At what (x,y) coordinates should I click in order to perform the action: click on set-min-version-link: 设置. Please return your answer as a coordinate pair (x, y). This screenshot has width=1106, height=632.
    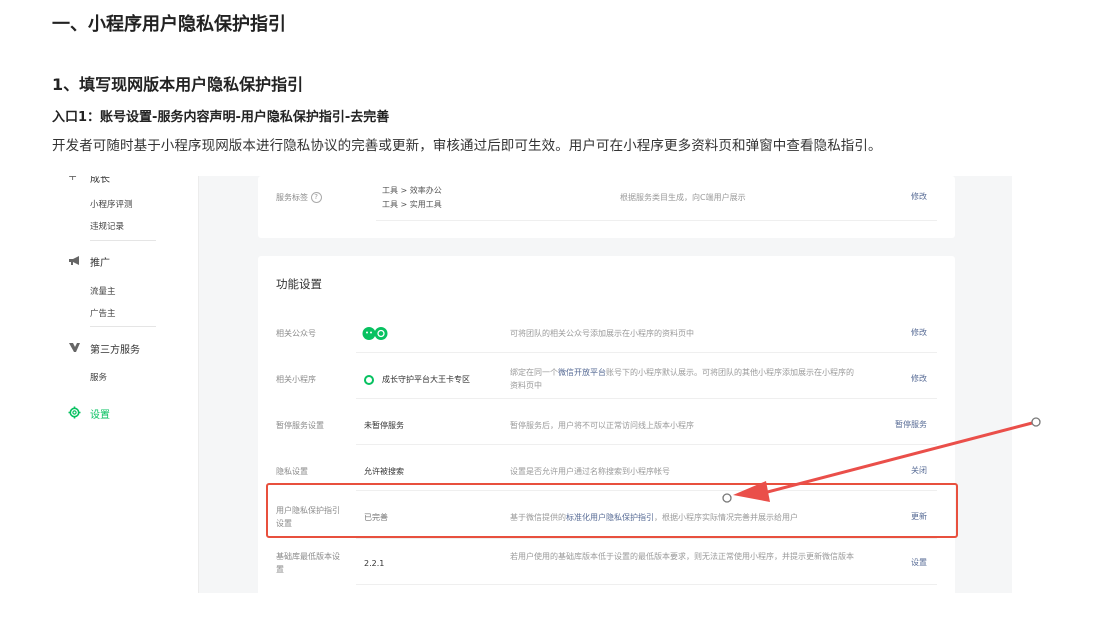
    Looking at the image, I should click on (919, 562).